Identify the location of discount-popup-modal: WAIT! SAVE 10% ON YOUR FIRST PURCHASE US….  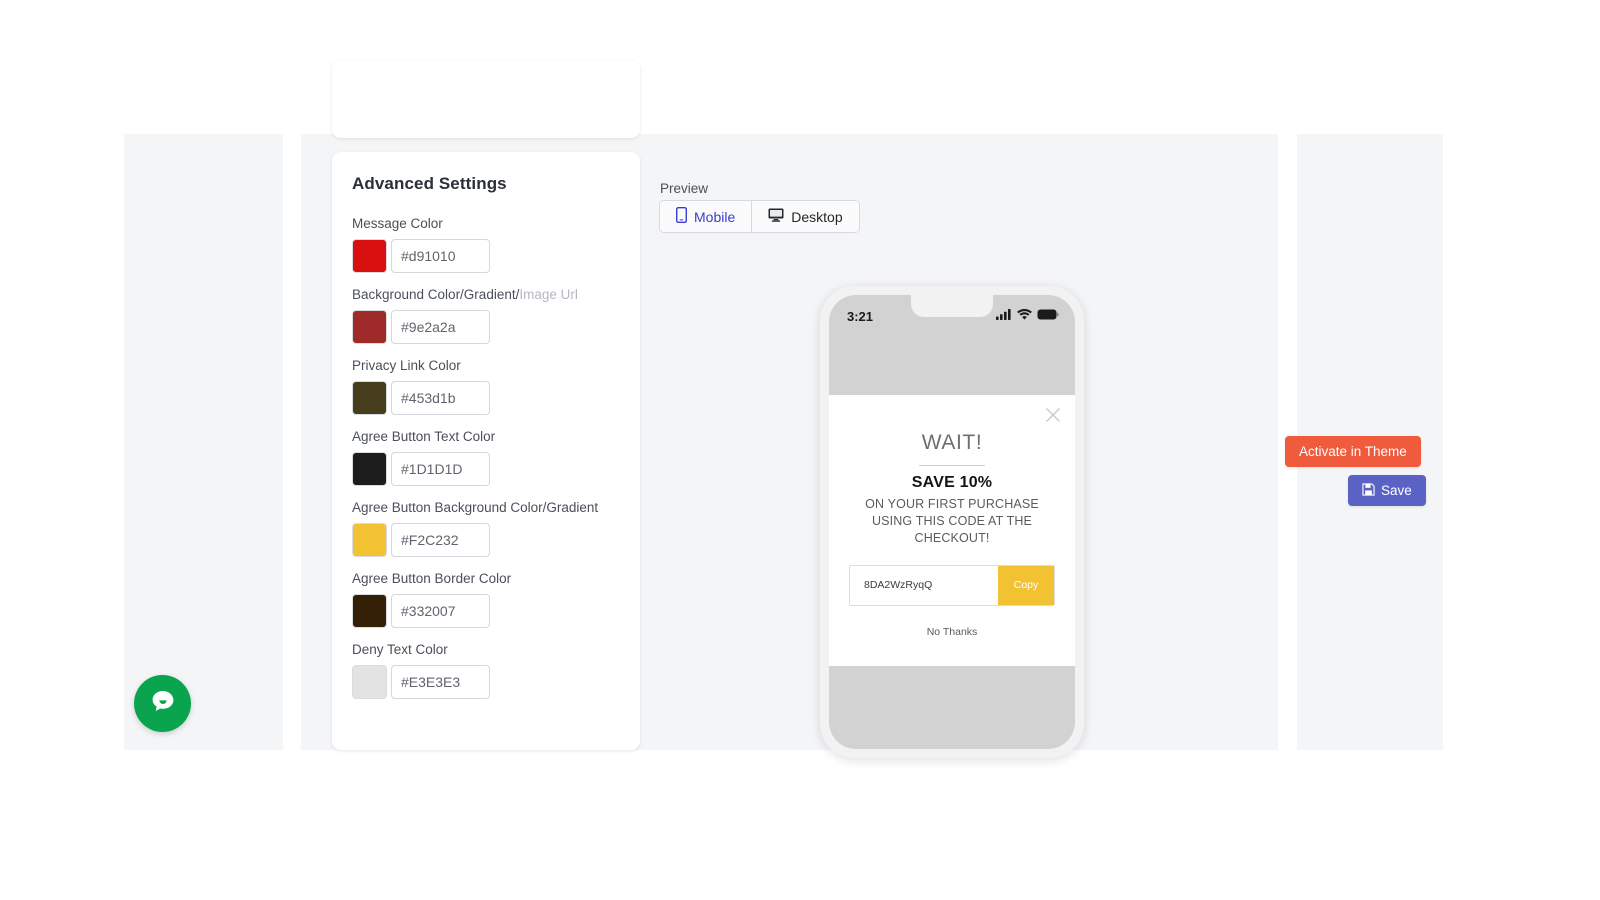
(952, 530).